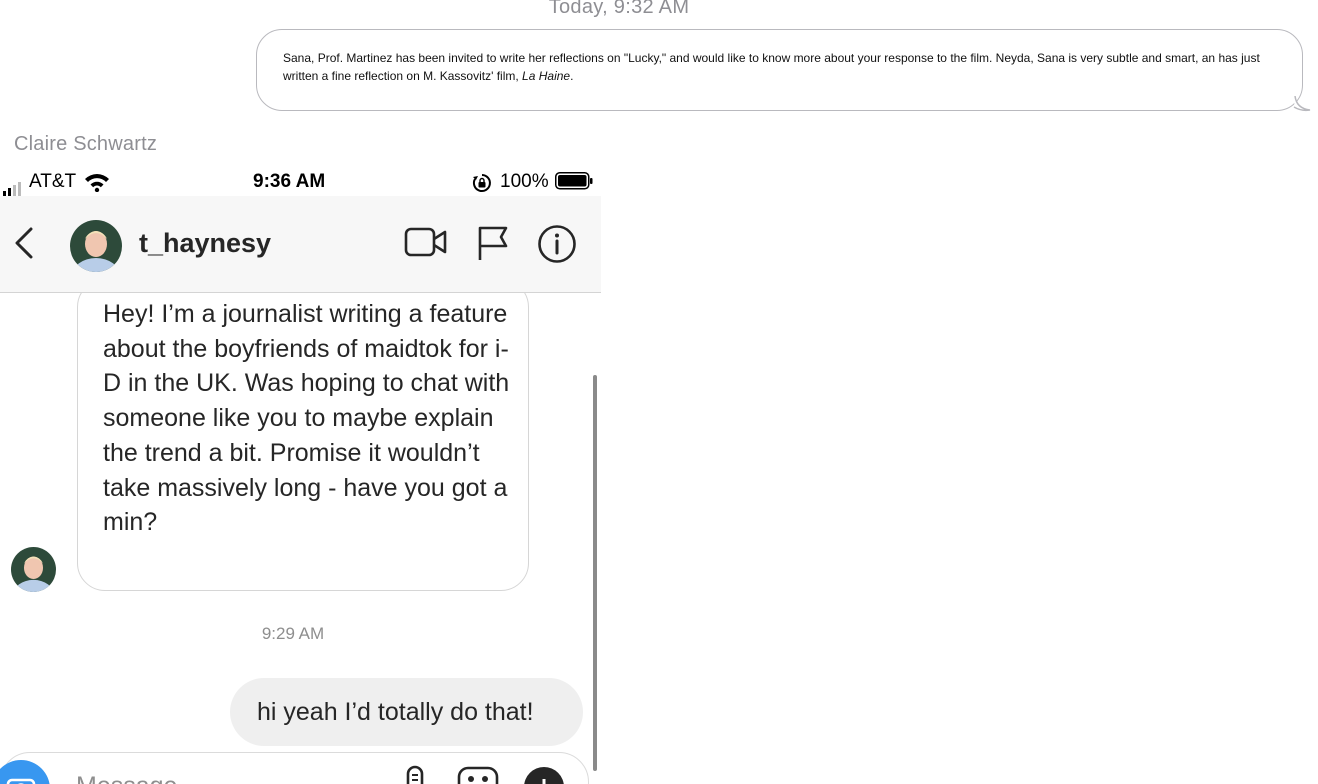  I want to click on message-timestamp: Today, 9:32 AM, so click(619, 9).